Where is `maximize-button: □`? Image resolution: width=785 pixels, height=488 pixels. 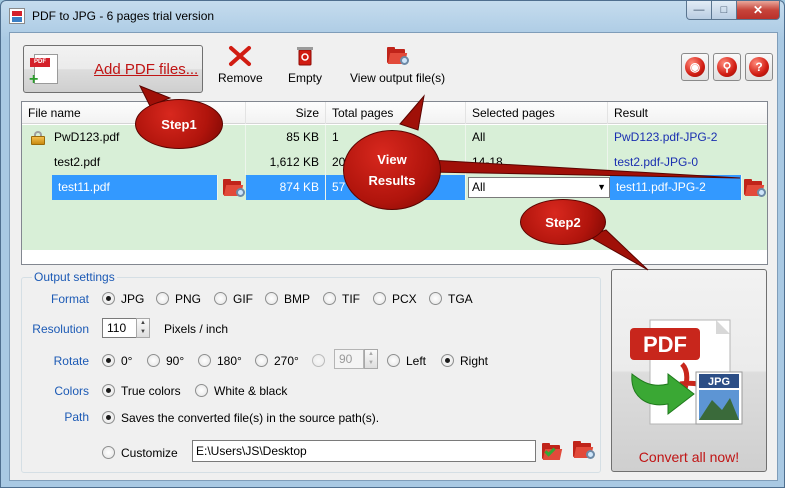
maximize-button: □ is located at coordinates (724, 10).